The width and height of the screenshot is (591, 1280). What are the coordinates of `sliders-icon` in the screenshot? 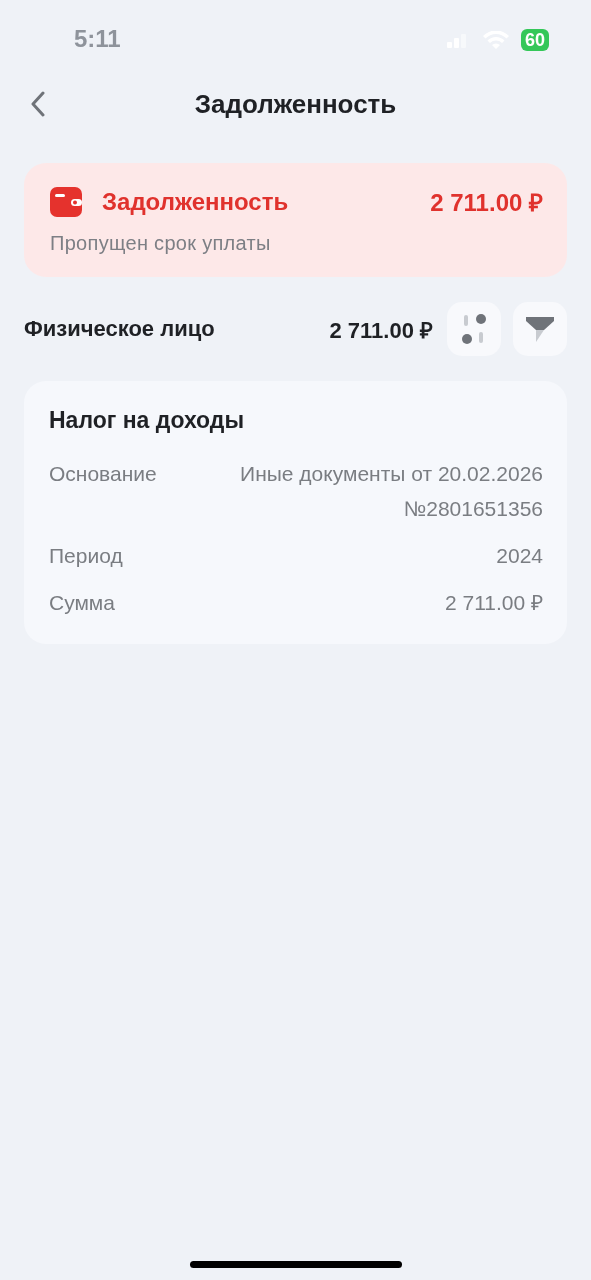 It's located at (474, 329).